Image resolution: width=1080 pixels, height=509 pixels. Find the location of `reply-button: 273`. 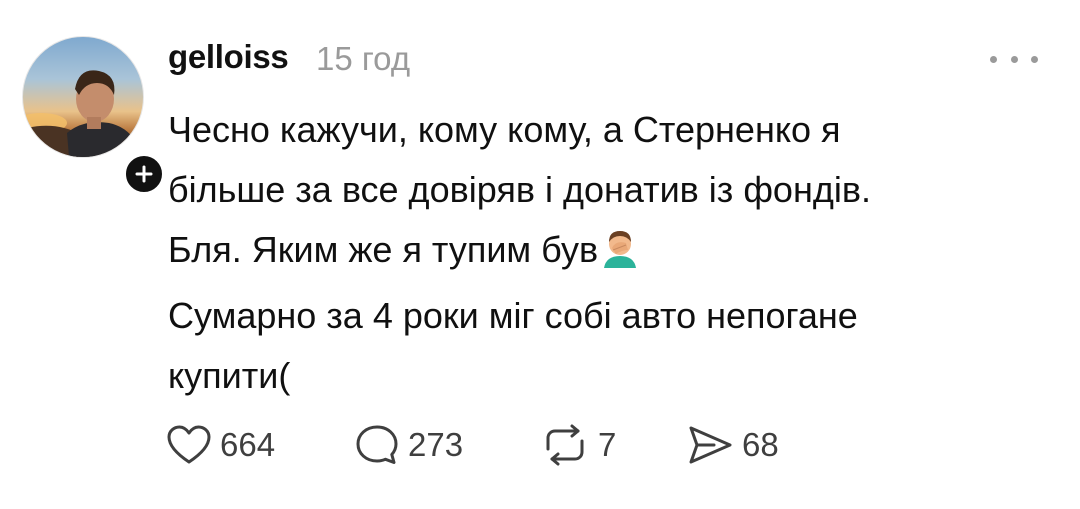

reply-button: 273 is located at coordinates (447, 445).